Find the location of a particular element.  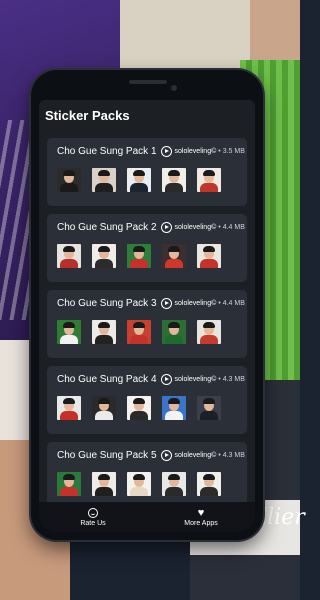

pack-title: Cho Gue Sung Pack 4 is located at coordinates (107, 379).